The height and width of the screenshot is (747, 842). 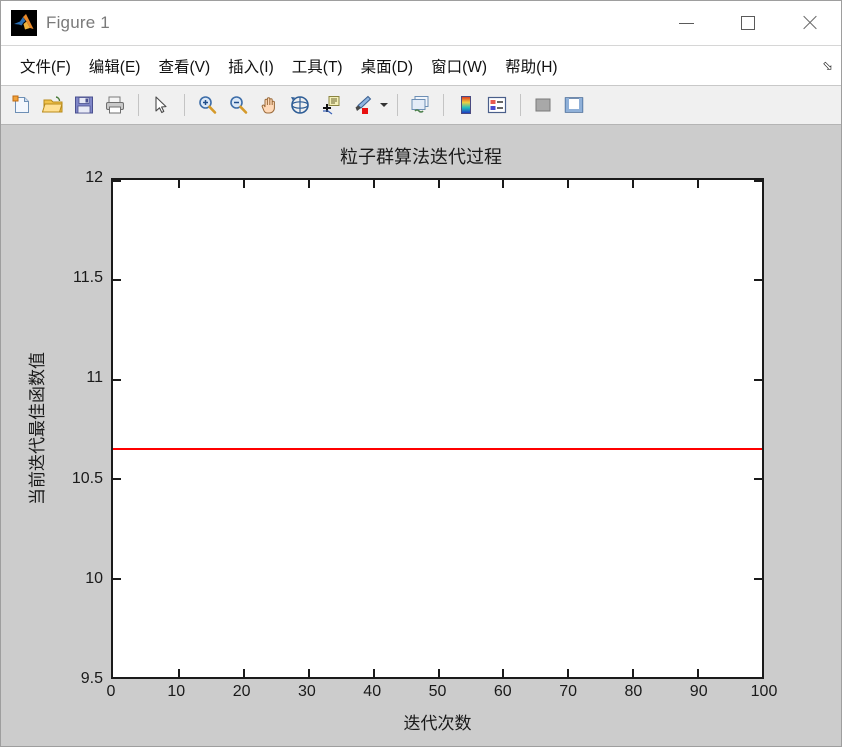 I want to click on window-controls, so click(x=748, y=23).